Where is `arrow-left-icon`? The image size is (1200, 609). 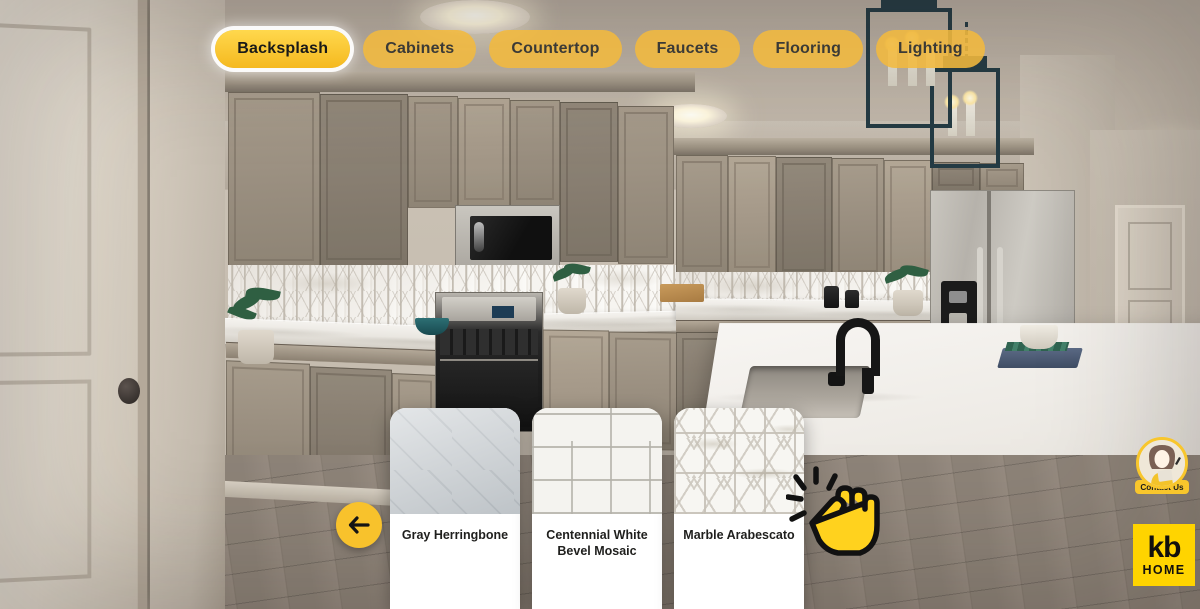 arrow-left-icon is located at coordinates (359, 525).